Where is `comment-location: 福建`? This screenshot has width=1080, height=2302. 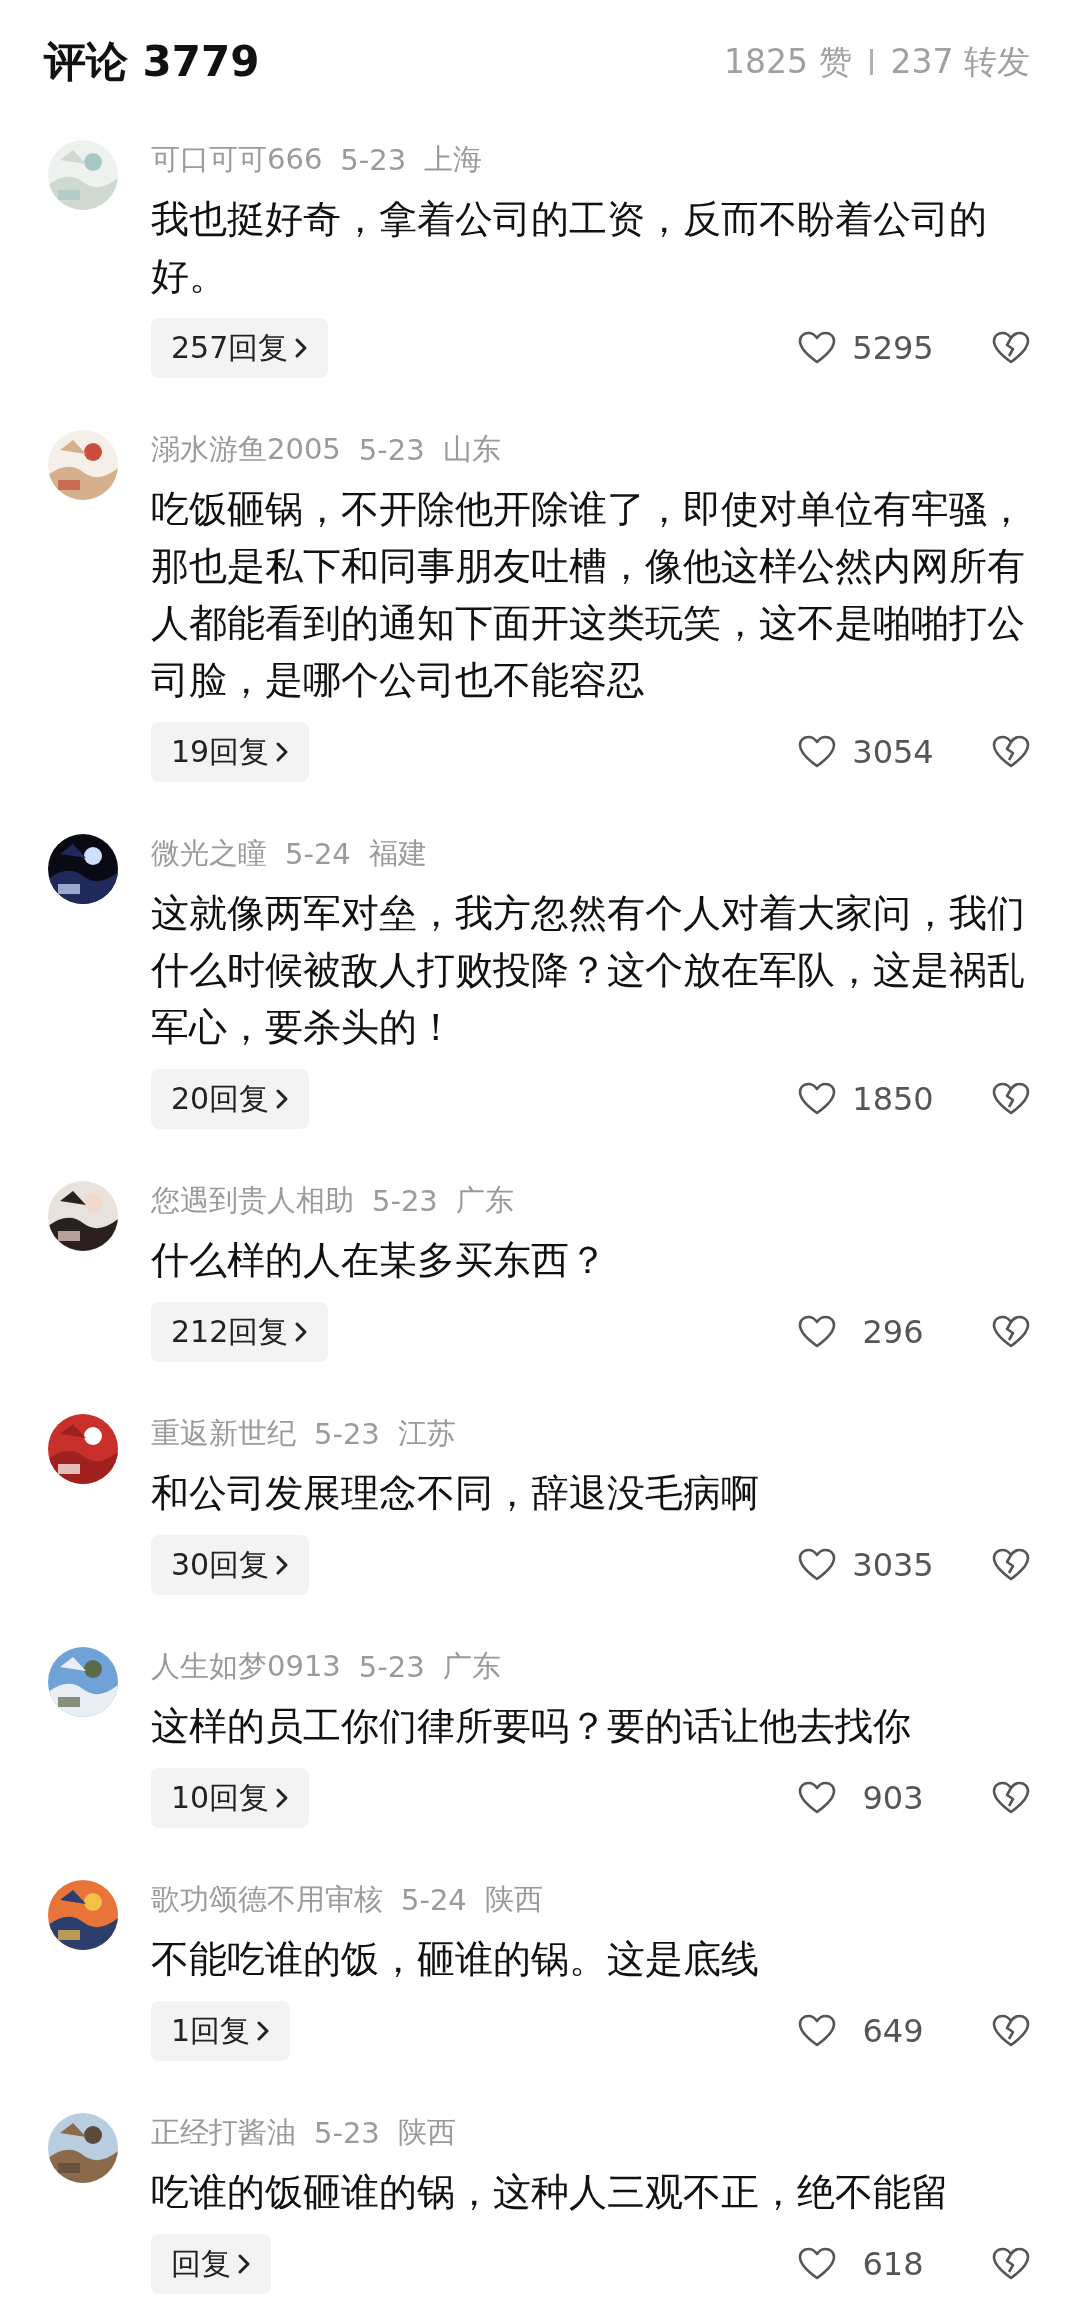
comment-location: 福建 is located at coordinates (397, 853).